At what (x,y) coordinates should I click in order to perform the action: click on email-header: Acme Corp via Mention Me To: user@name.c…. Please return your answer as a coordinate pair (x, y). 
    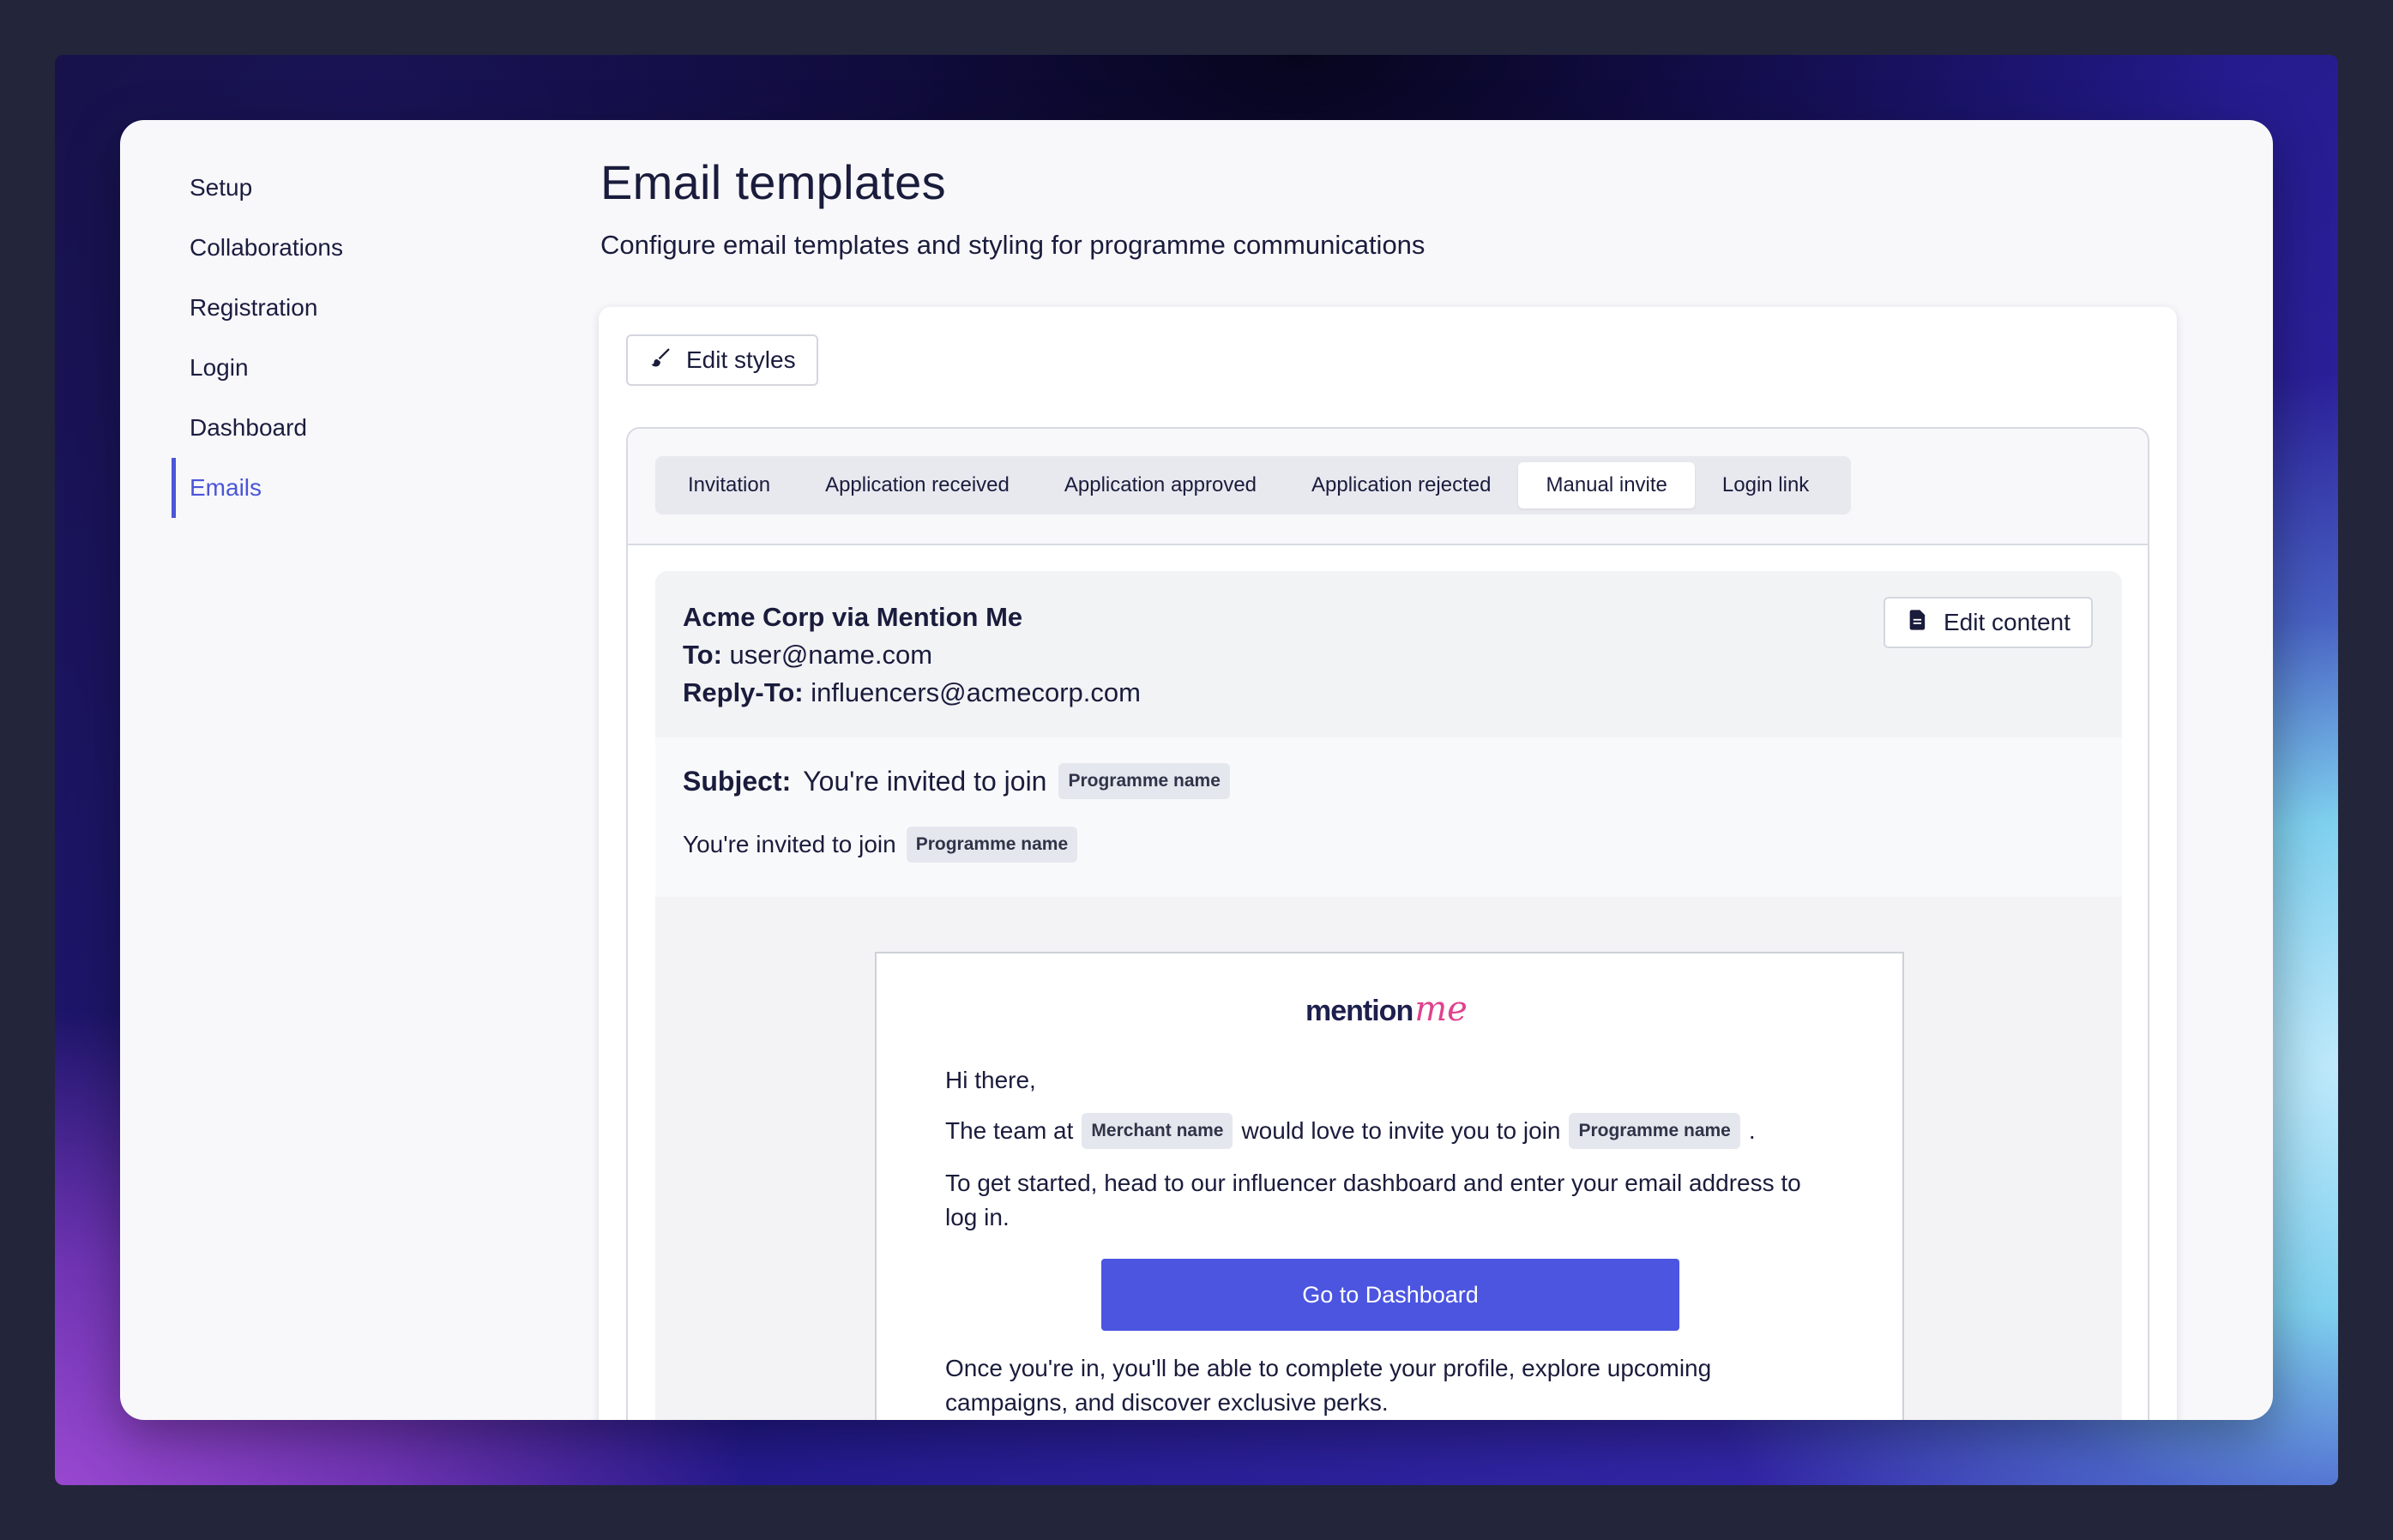
    Looking at the image, I should click on (1388, 654).